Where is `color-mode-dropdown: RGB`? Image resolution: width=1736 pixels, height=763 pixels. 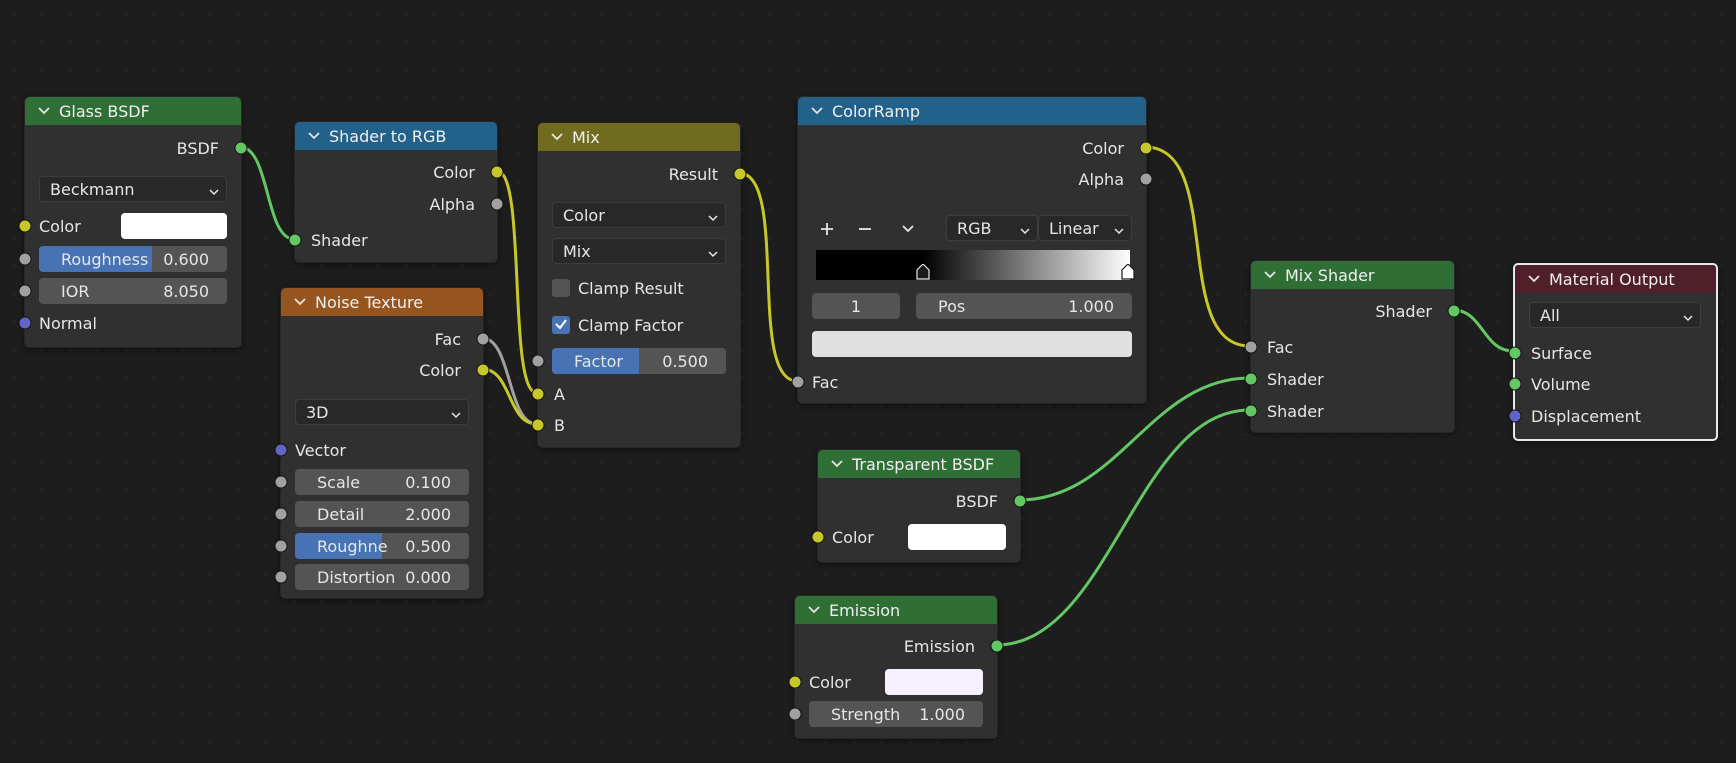
color-mode-dropdown: RGB is located at coordinates (992, 228).